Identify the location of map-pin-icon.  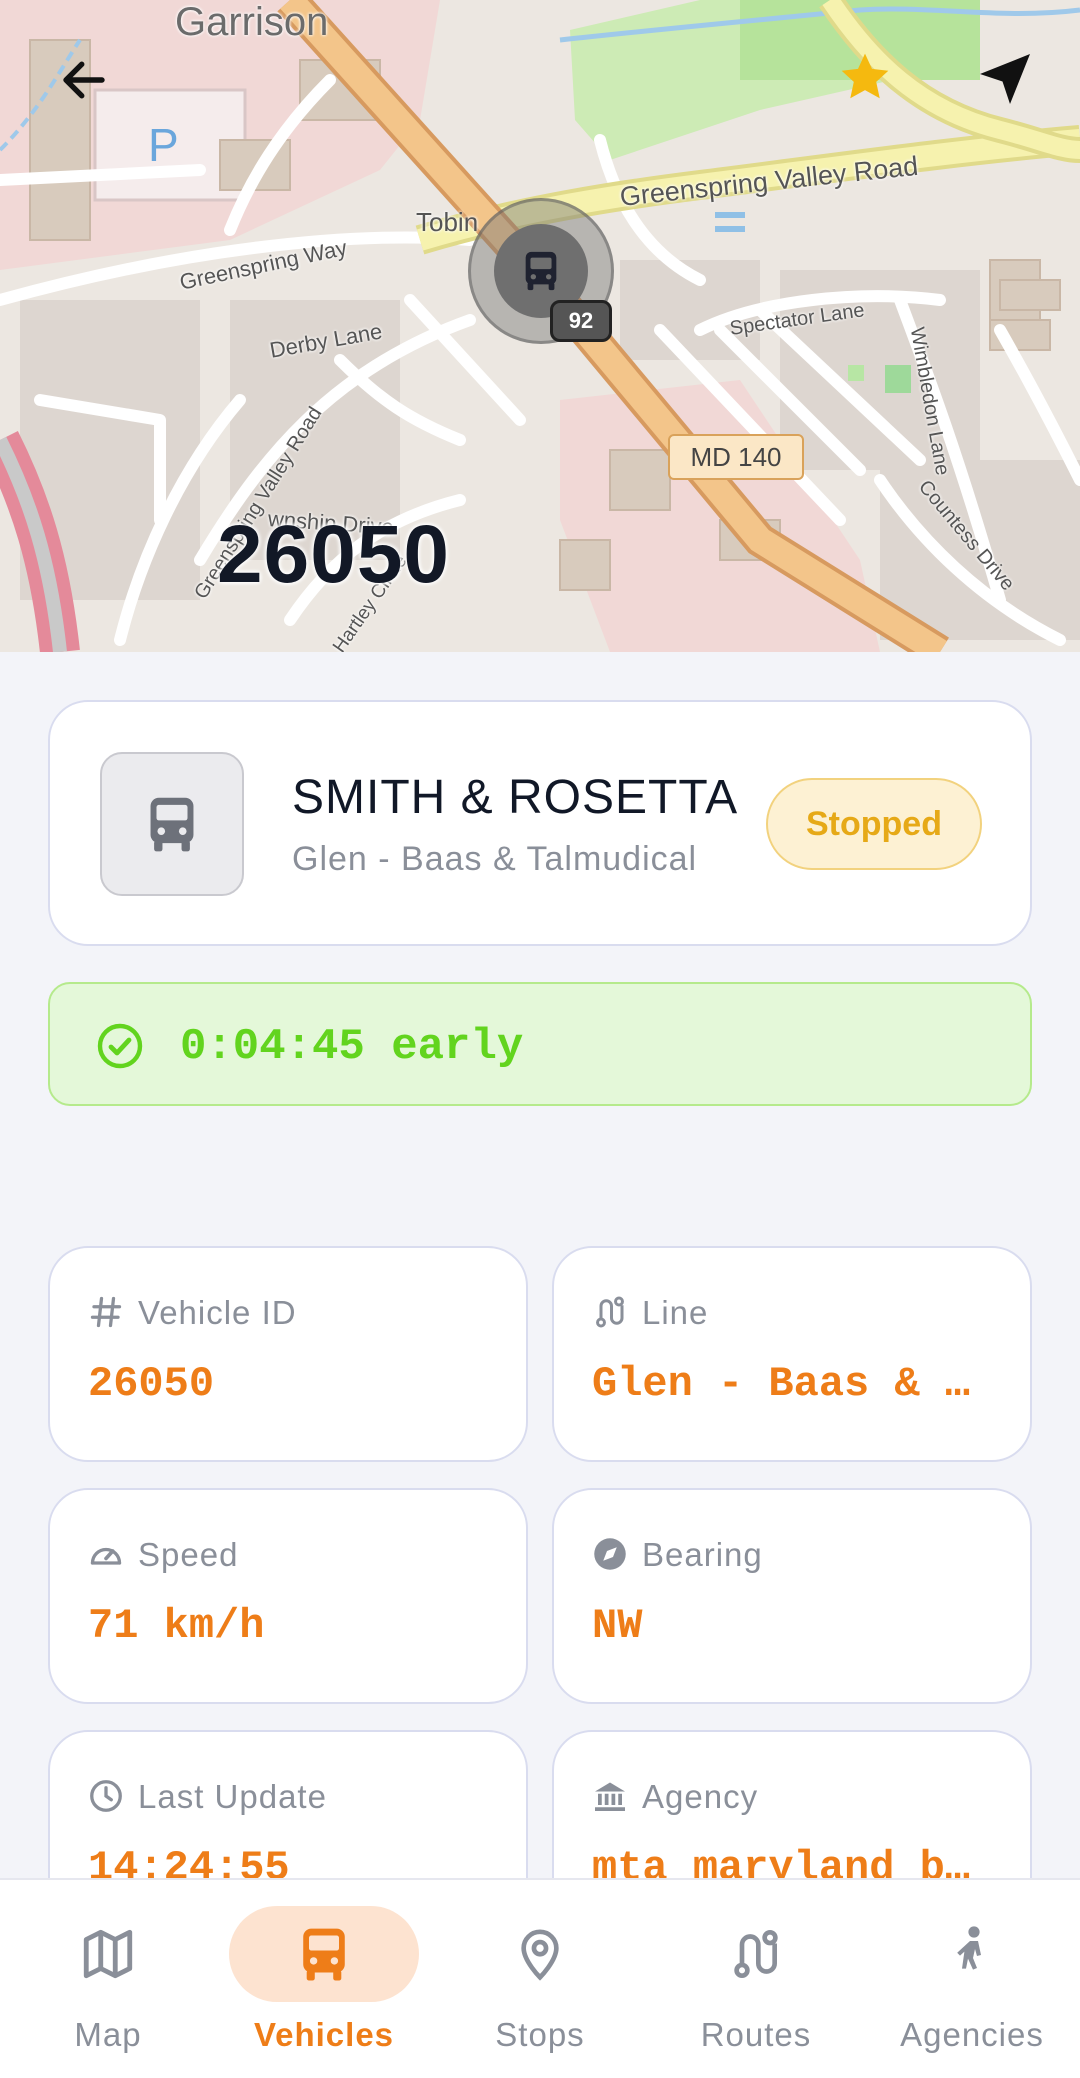
(540, 1955).